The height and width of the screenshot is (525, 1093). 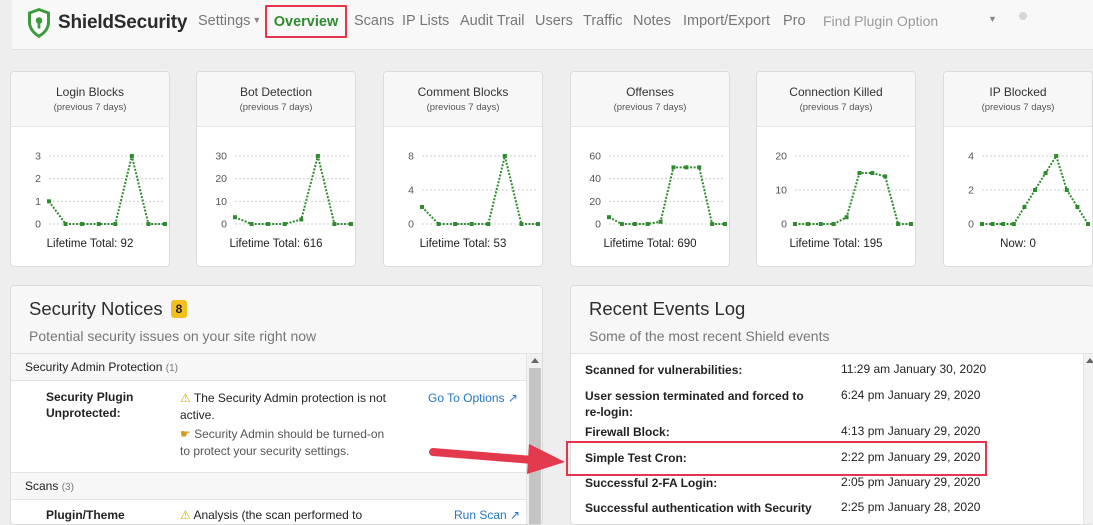 What do you see at coordinates (185, 434) in the screenshot?
I see `pointing-hand-icon: ☛` at bounding box center [185, 434].